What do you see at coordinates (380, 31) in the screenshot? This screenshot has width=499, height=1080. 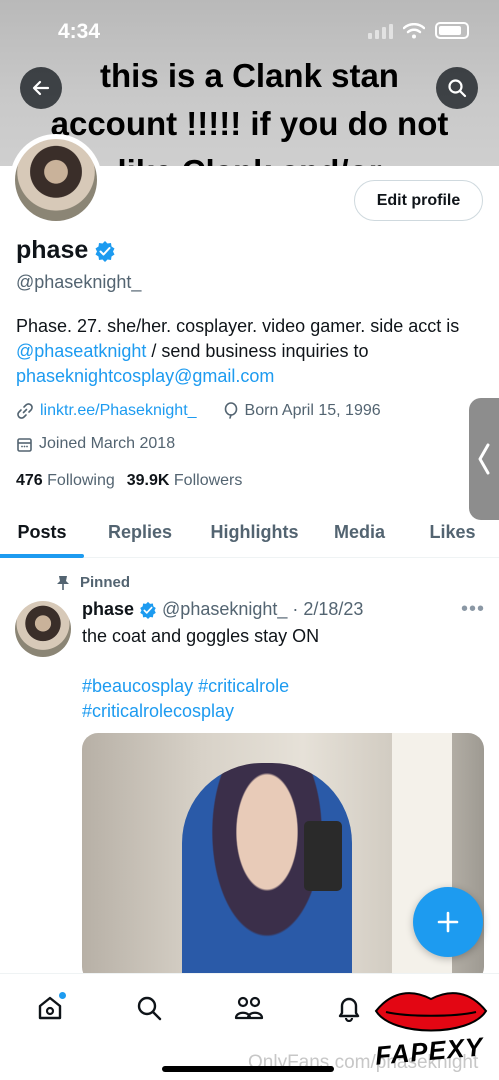 I see `signal-icon` at bounding box center [380, 31].